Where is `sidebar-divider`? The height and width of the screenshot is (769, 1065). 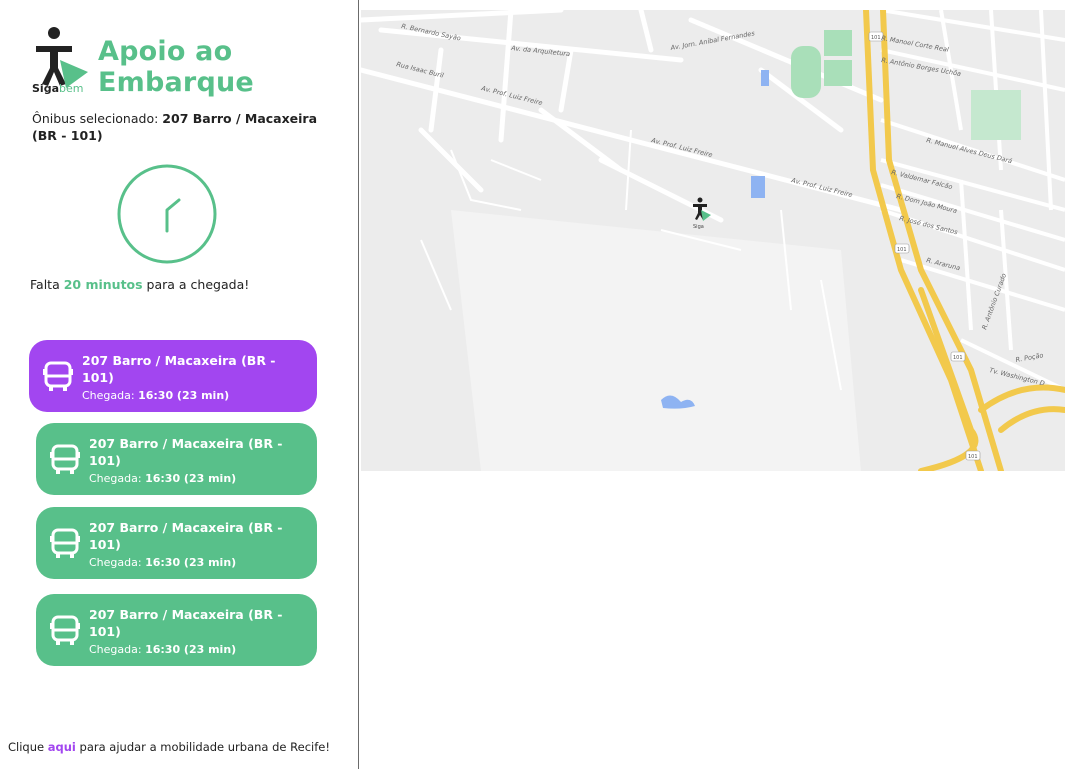
sidebar-divider is located at coordinates (358, 384).